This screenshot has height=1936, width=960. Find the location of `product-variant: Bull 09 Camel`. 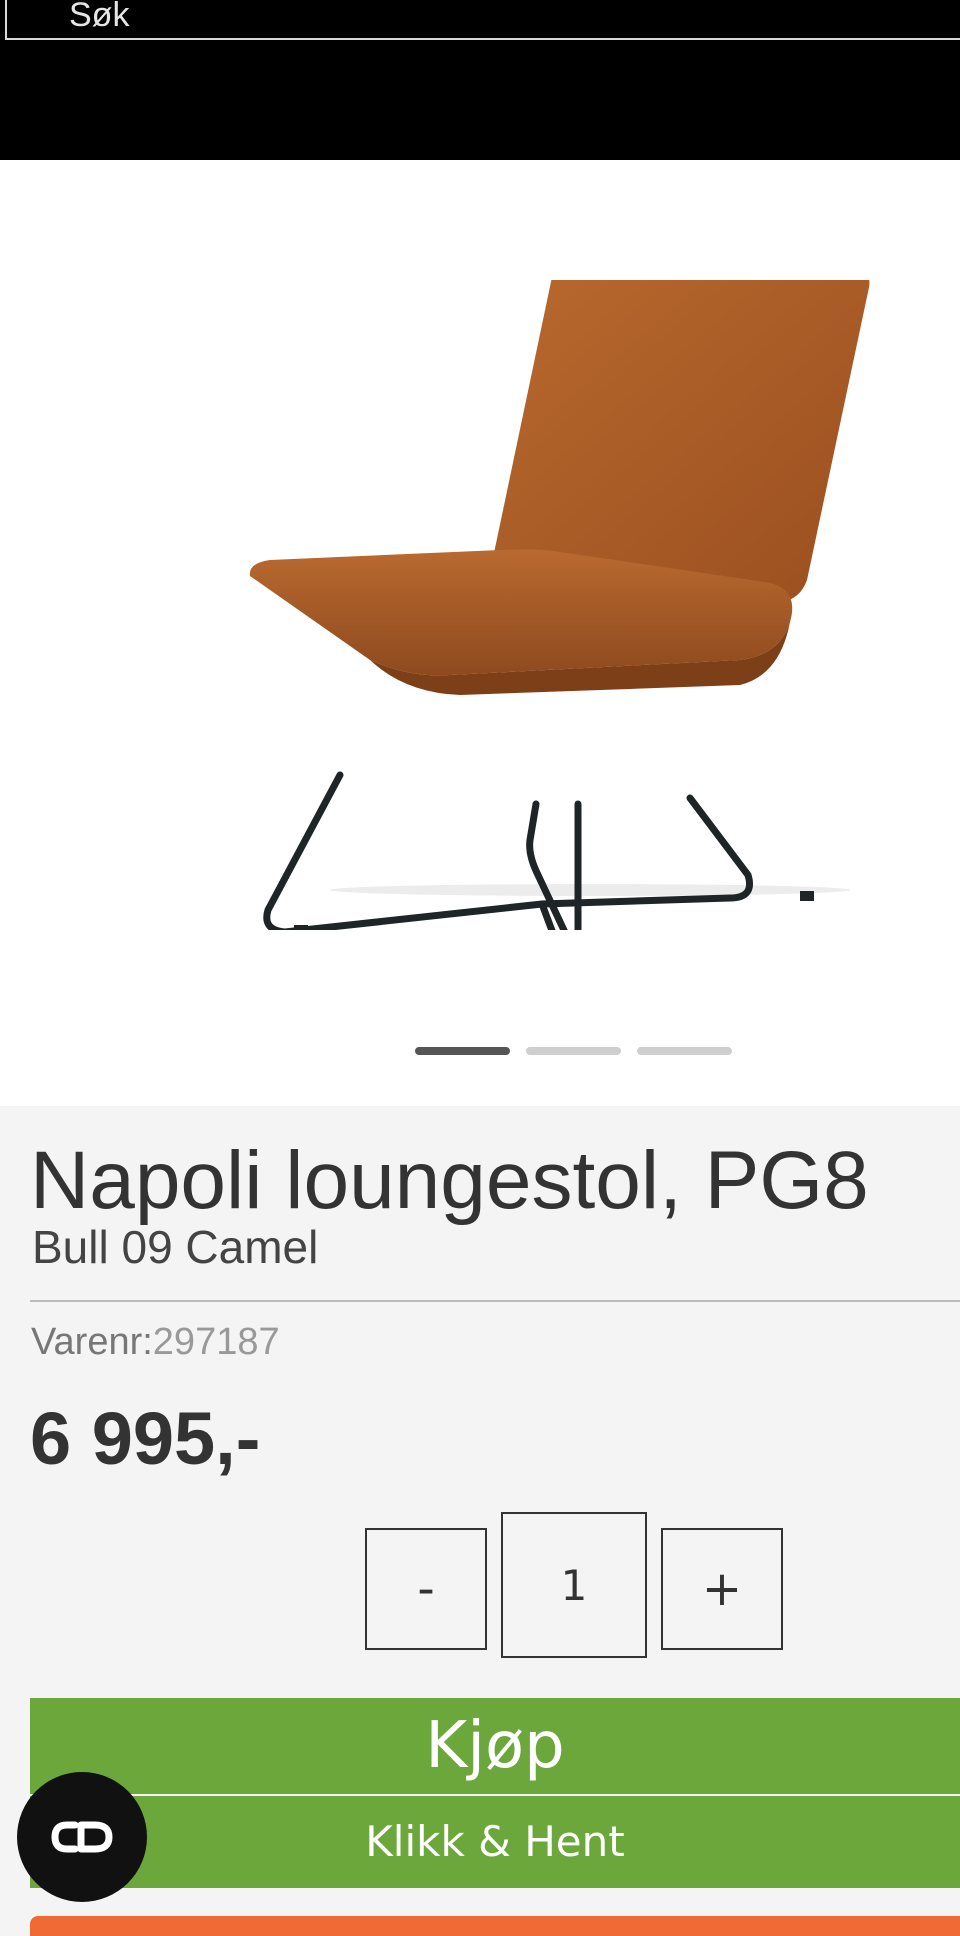

product-variant: Bull 09 Camel is located at coordinates (175, 1247).